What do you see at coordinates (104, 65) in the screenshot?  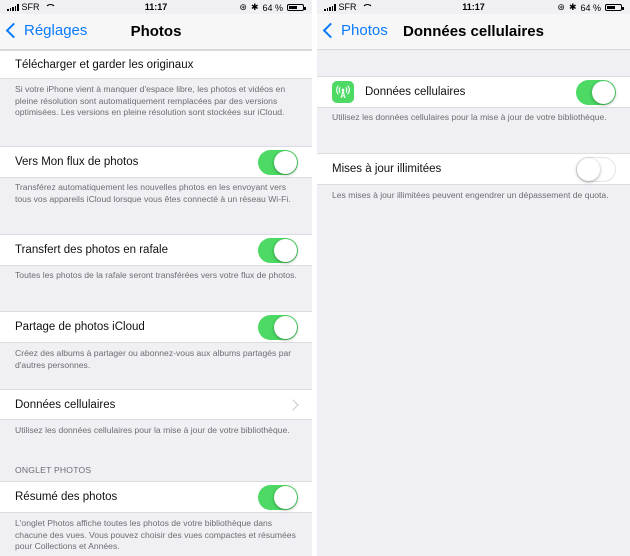 I see `download-originals-label: Télécharger et garder les originaux` at bounding box center [104, 65].